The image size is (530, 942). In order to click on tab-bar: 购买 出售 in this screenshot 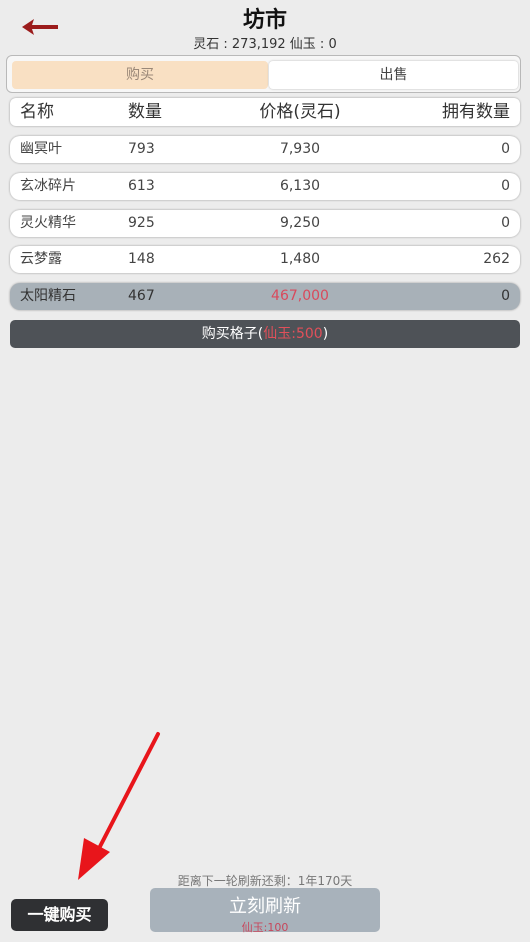, I will do `click(263, 74)`.